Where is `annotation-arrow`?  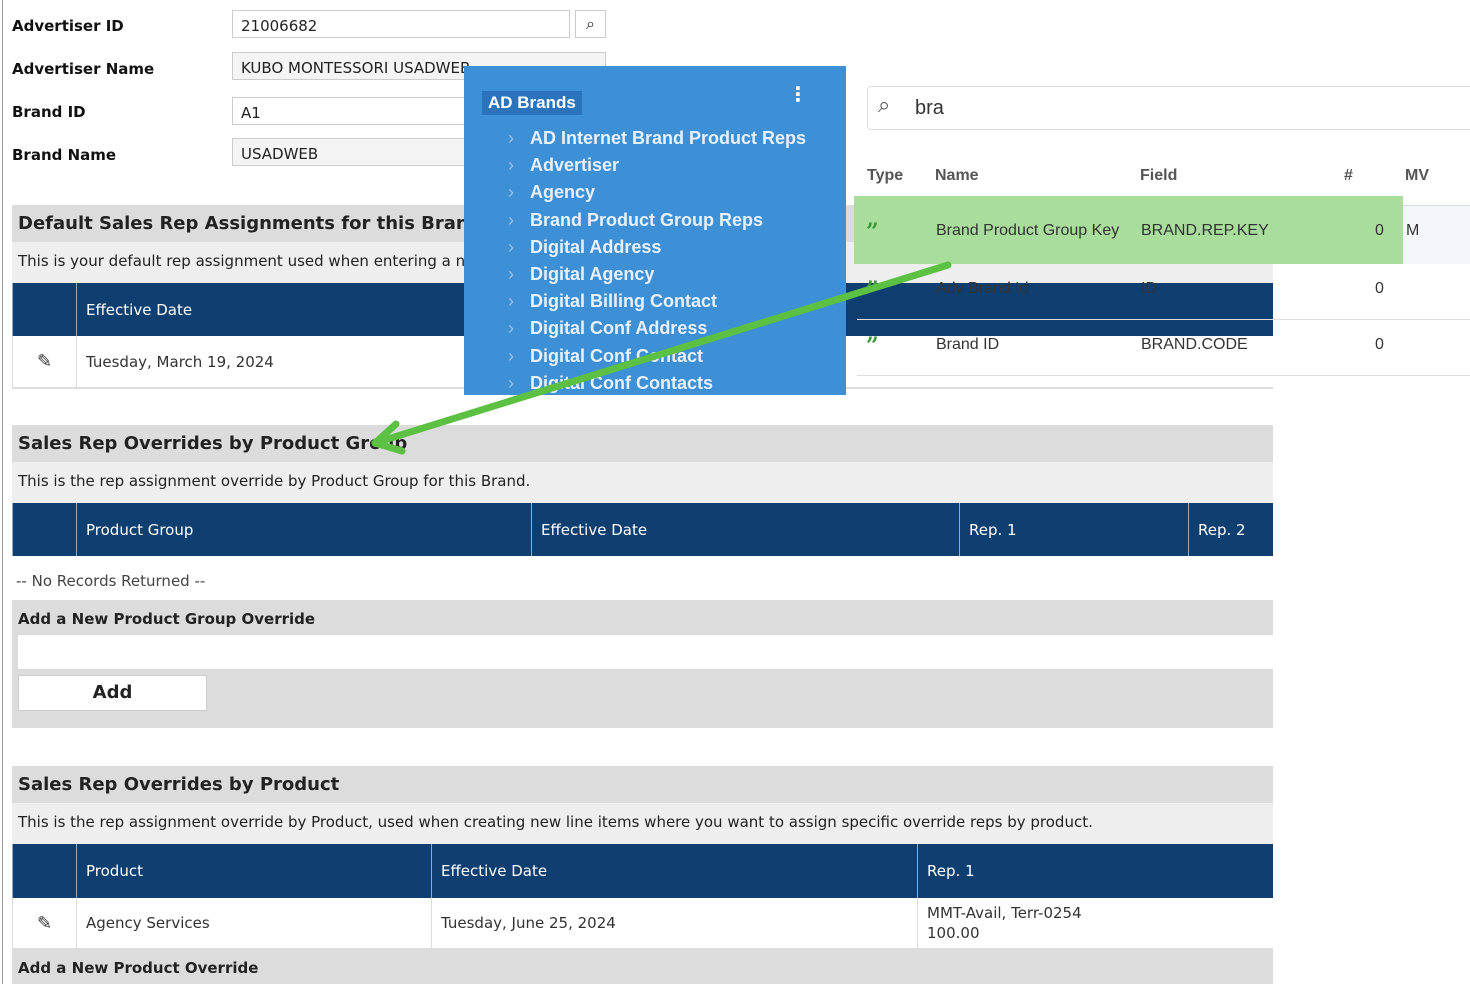 annotation-arrow is located at coordinates (661, 358).